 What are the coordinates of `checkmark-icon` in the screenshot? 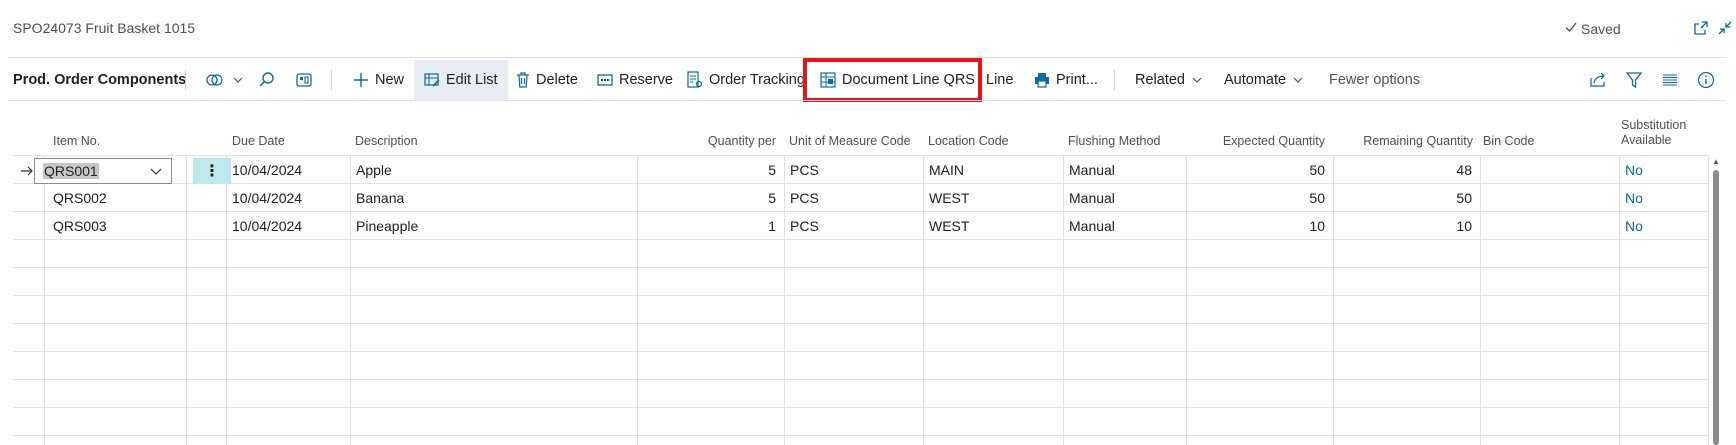 It's located at (1571, 28).